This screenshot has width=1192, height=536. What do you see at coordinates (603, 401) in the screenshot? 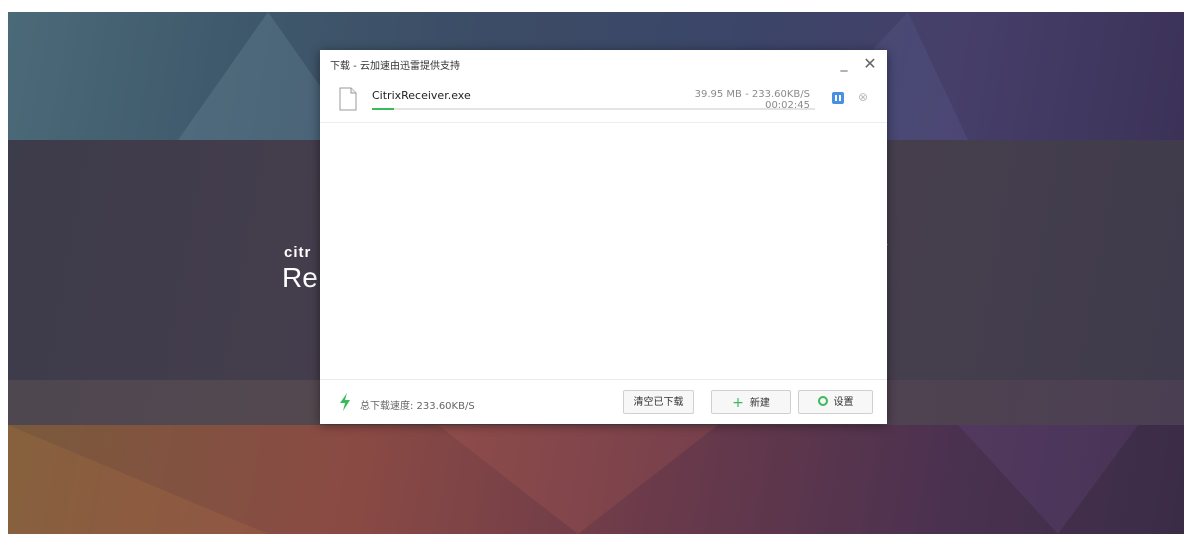
I see `dialog-footer: 总下载速度: 233.60KB/S 清空已下载 + 新建 设置` at bounding box center [603, 401].